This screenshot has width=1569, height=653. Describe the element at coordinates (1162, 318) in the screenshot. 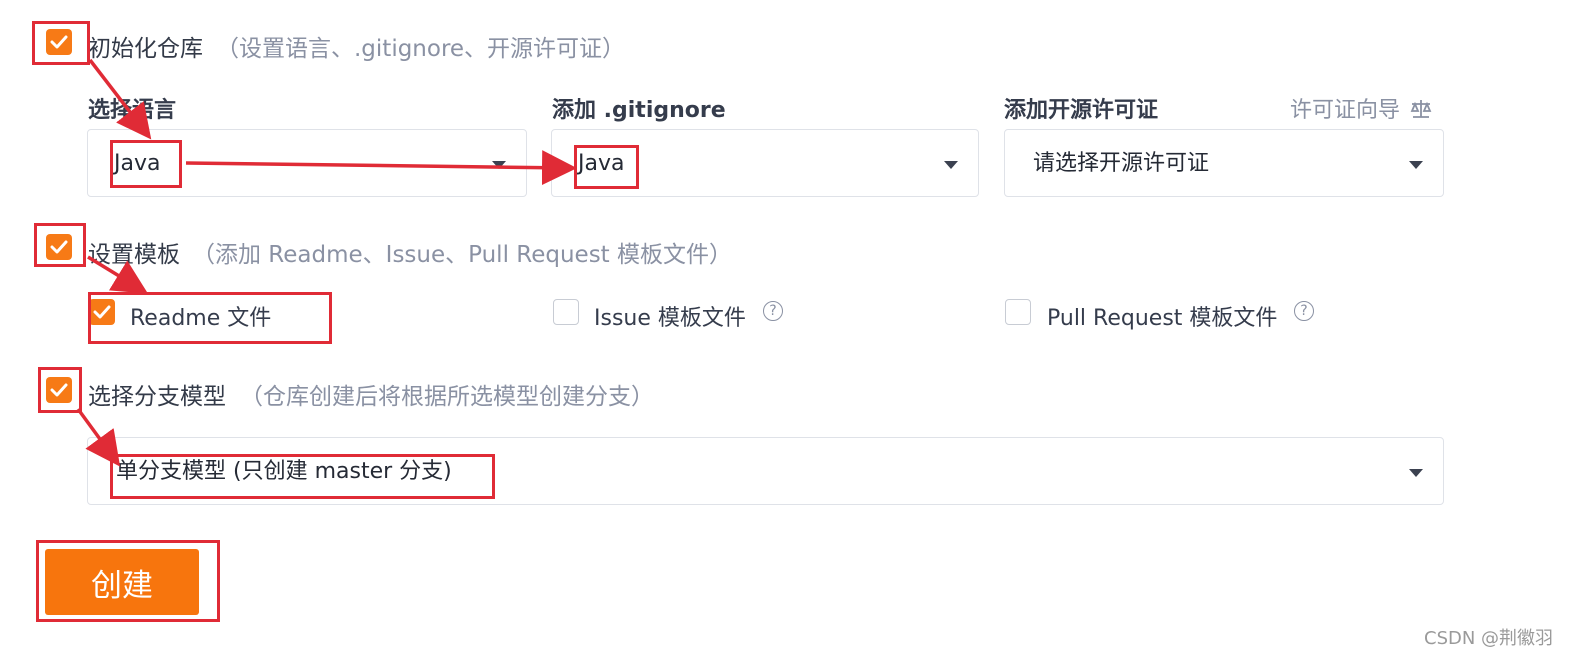

I see `pr-template-label: Pull Request 模板文件` at that location.